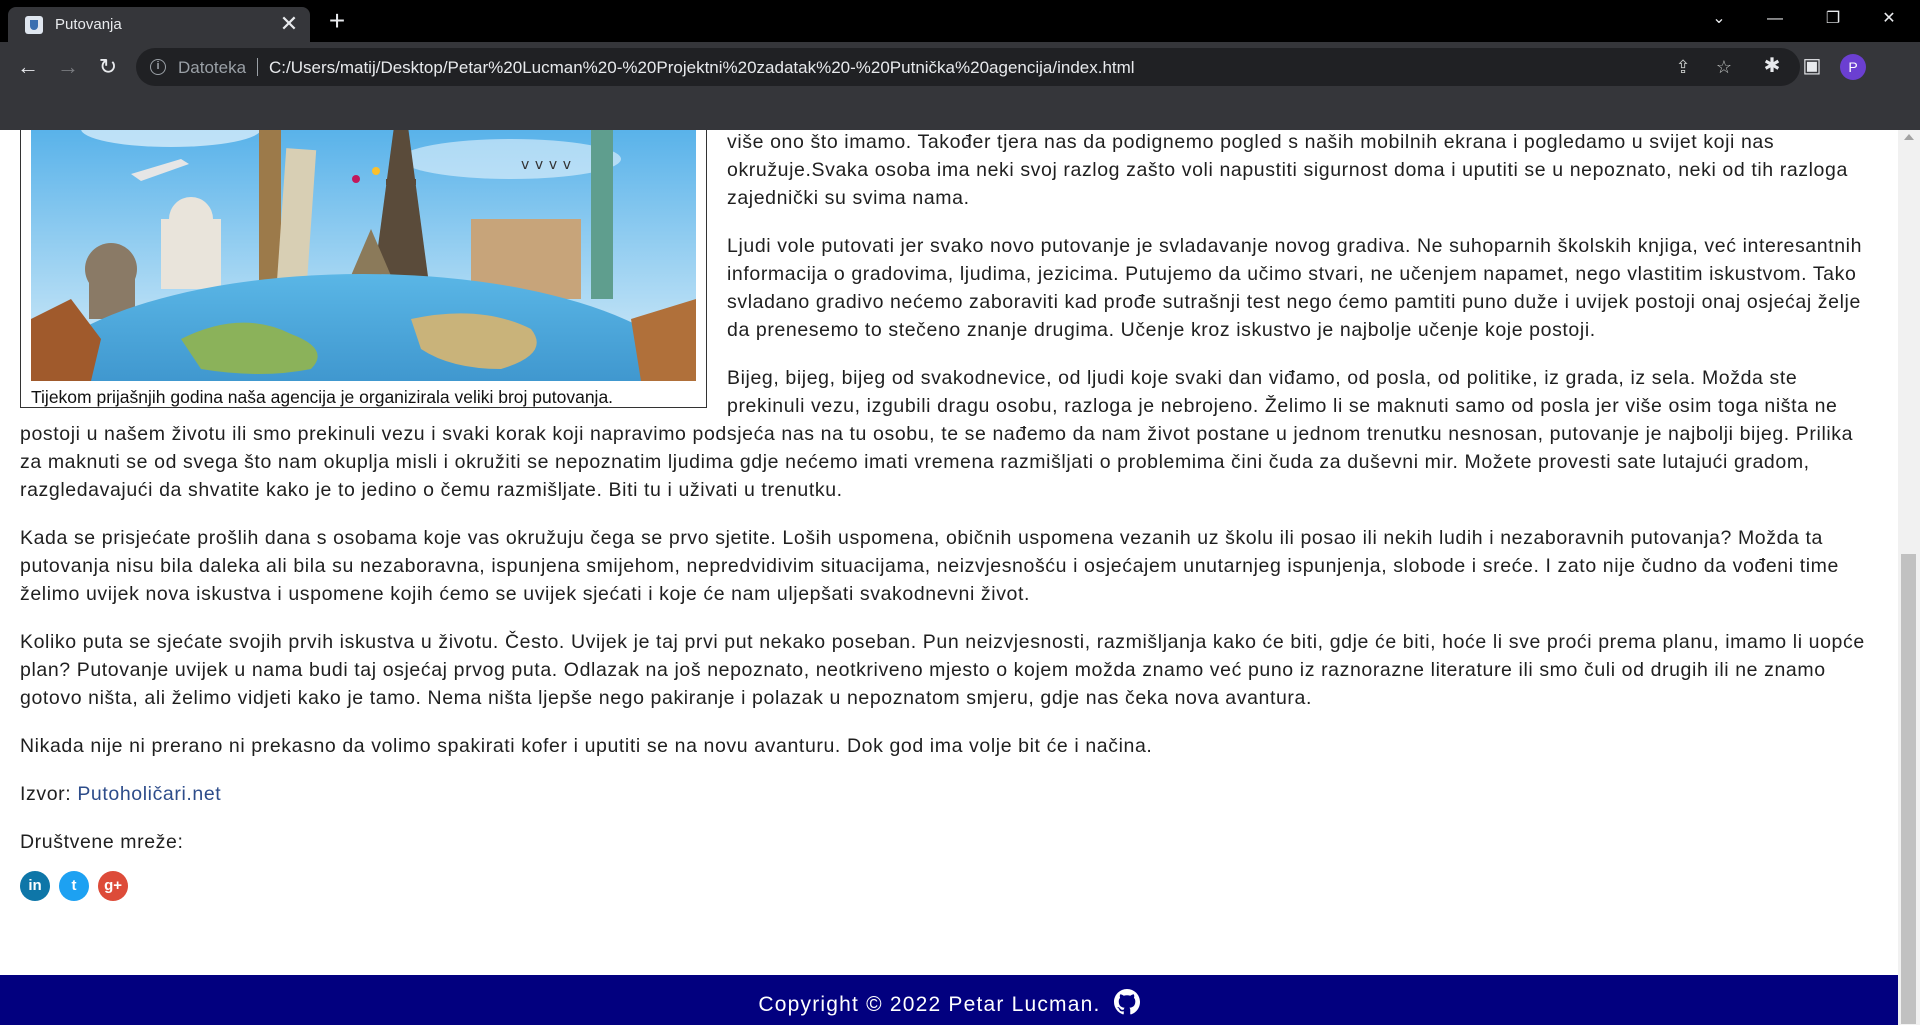  I want to click on new-tab-button: +, so click(337, 22).